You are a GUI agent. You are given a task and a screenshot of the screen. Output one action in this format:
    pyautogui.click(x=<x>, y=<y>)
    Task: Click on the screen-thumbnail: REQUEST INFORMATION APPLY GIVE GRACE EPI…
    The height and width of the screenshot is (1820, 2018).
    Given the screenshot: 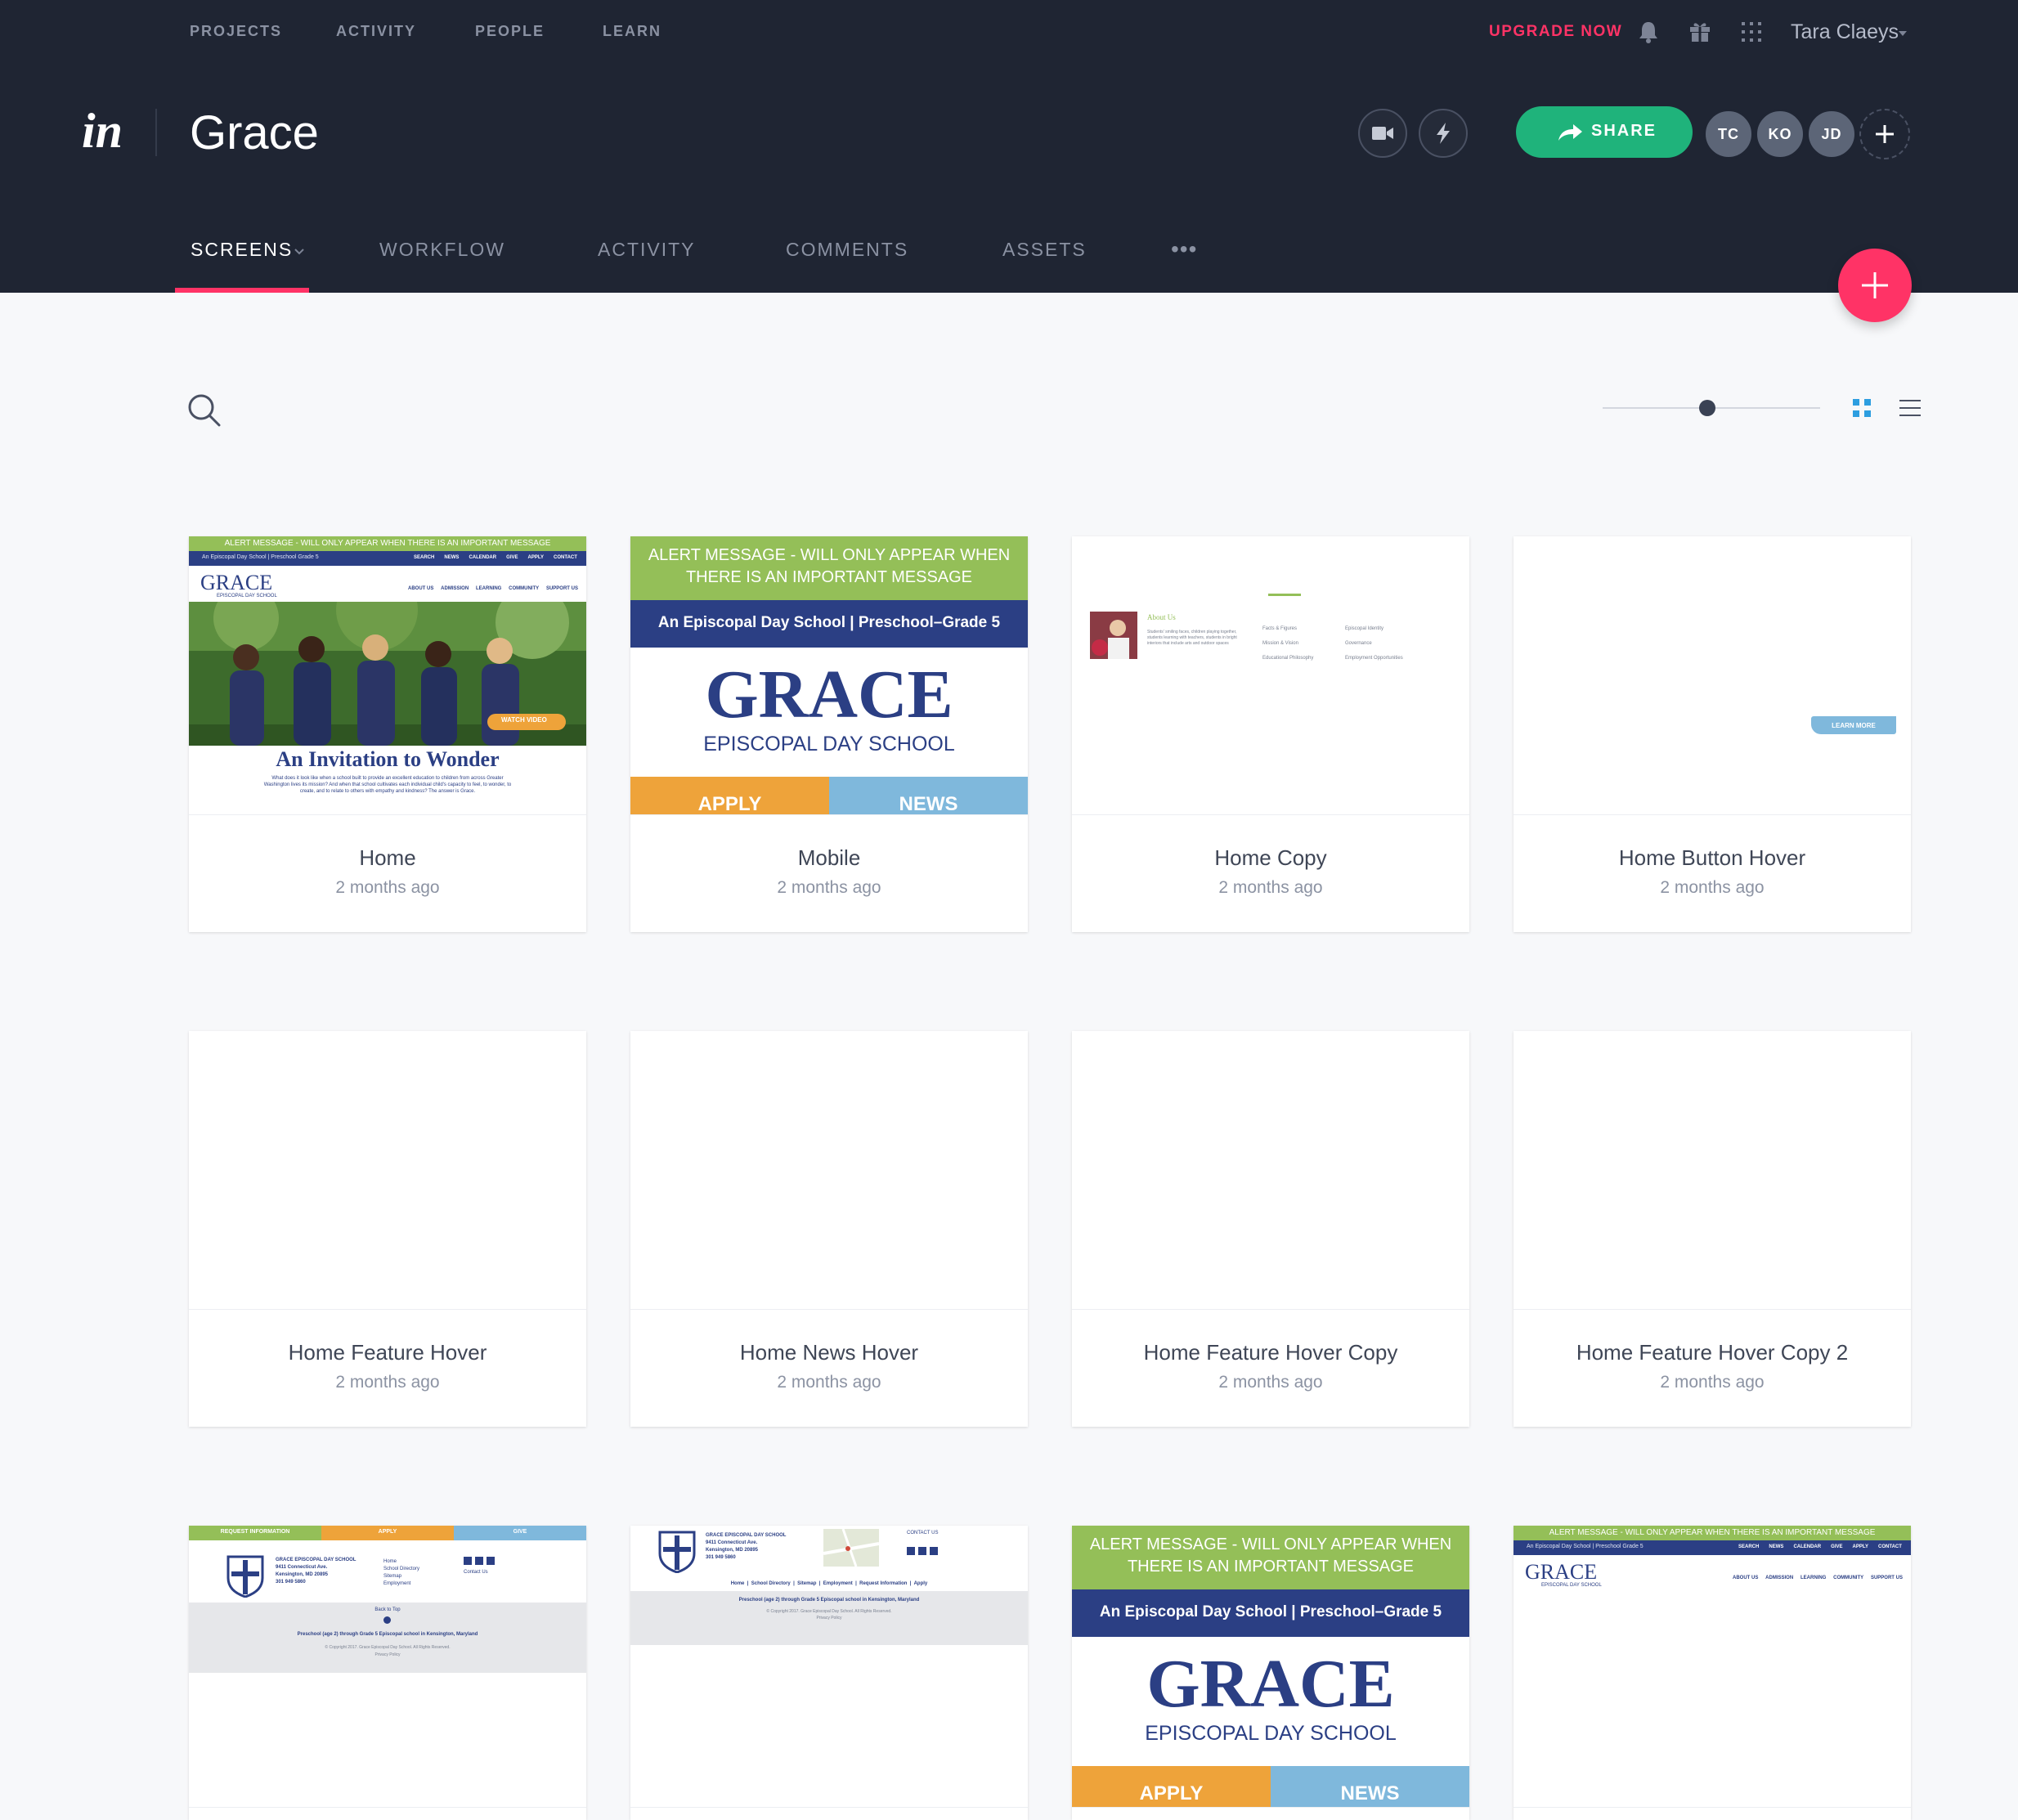 What is the action you would take?
    pyautogui.click(x=387, y=1667)
    